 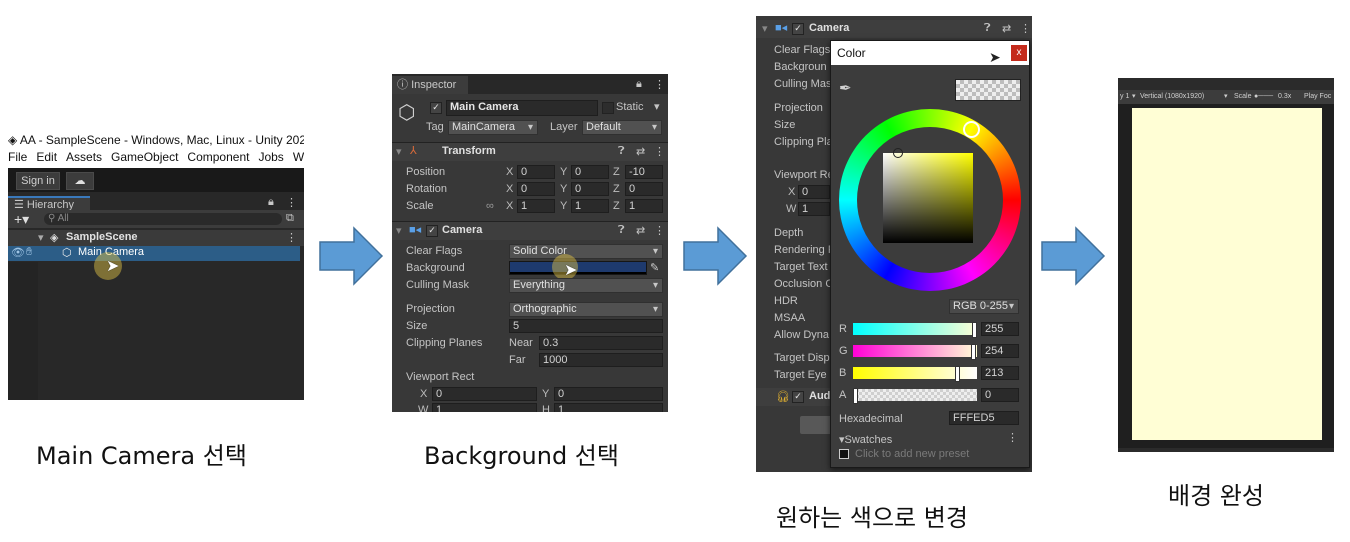 I want to click on color-mode-dropdown: RGB 0-255, so click(x=984, y=306).